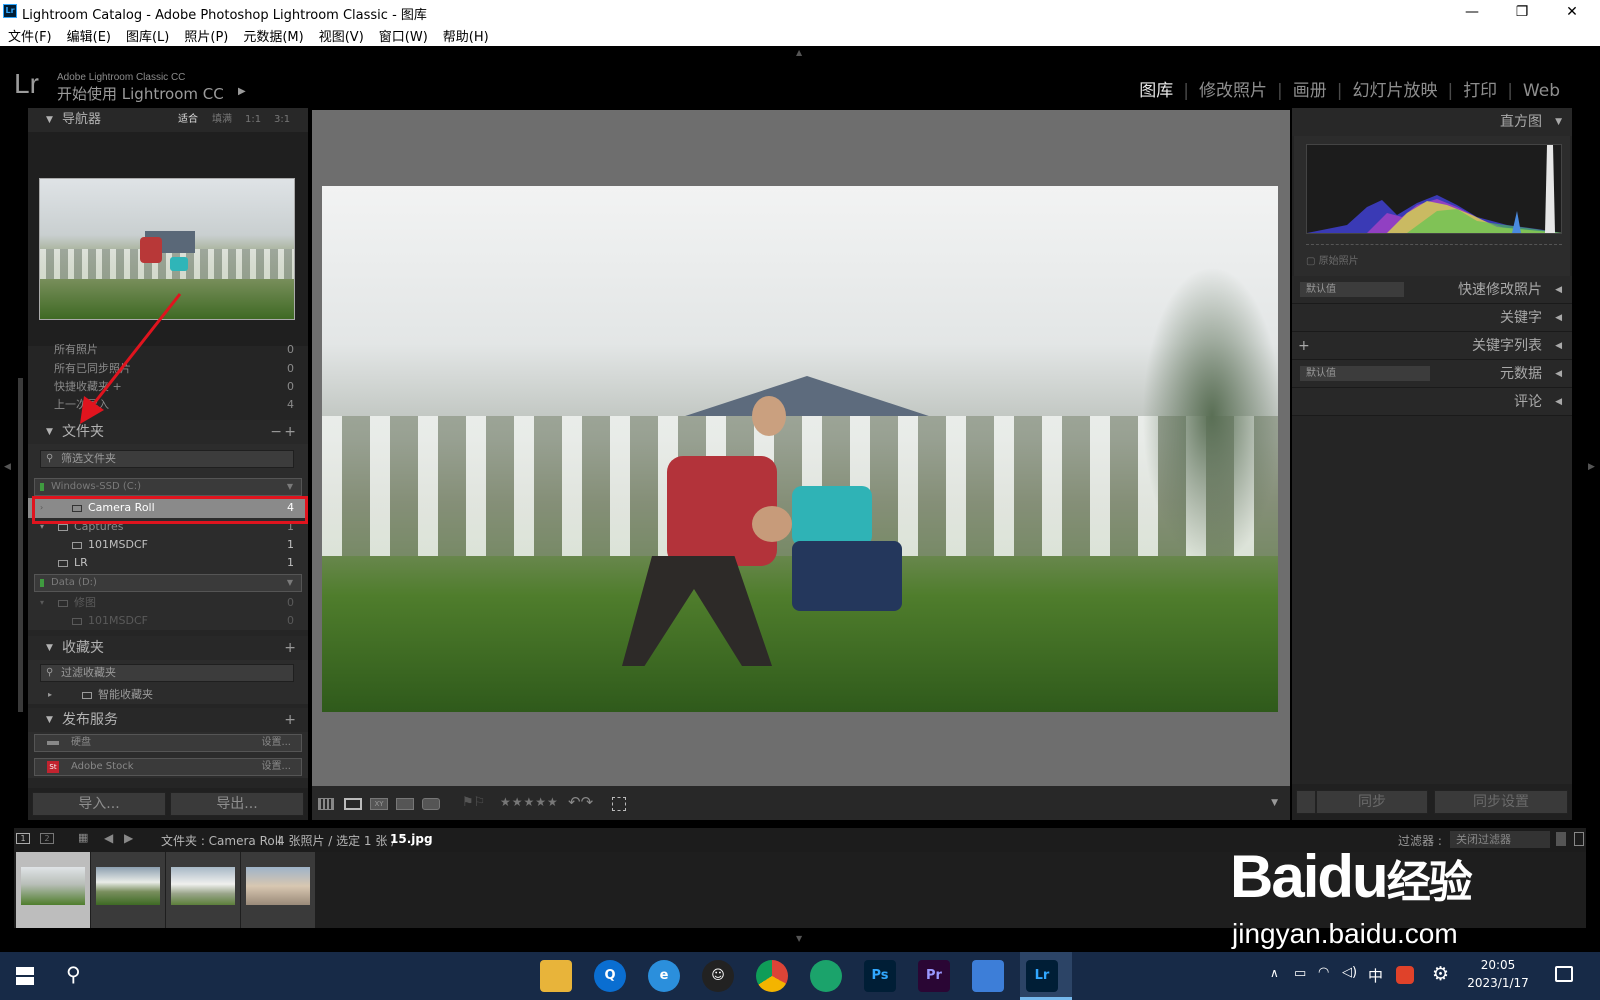 This screenshot has width=1600, height=1000. Describe the element at coordinates (1541, 91) in the screenshot. I see `module-web: Web` at that location.